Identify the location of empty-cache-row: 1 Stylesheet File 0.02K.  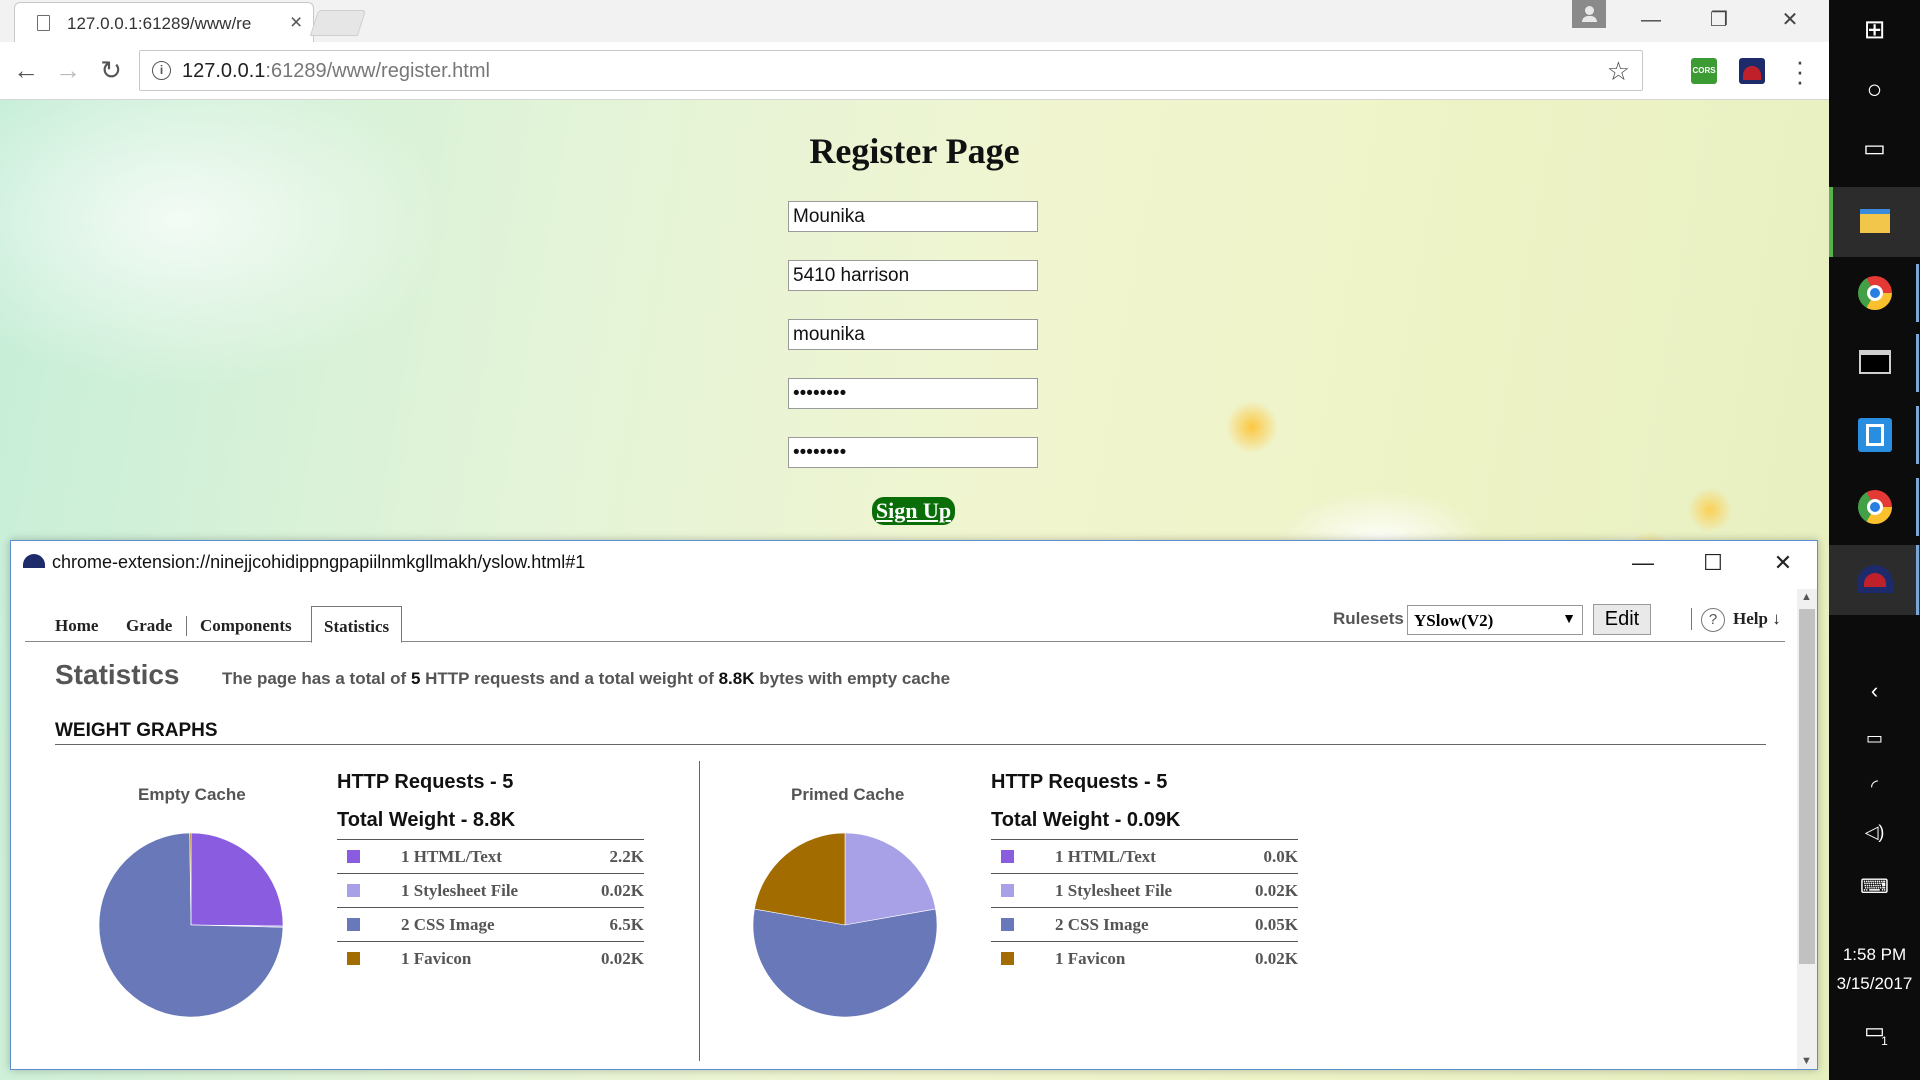
(490, 890).